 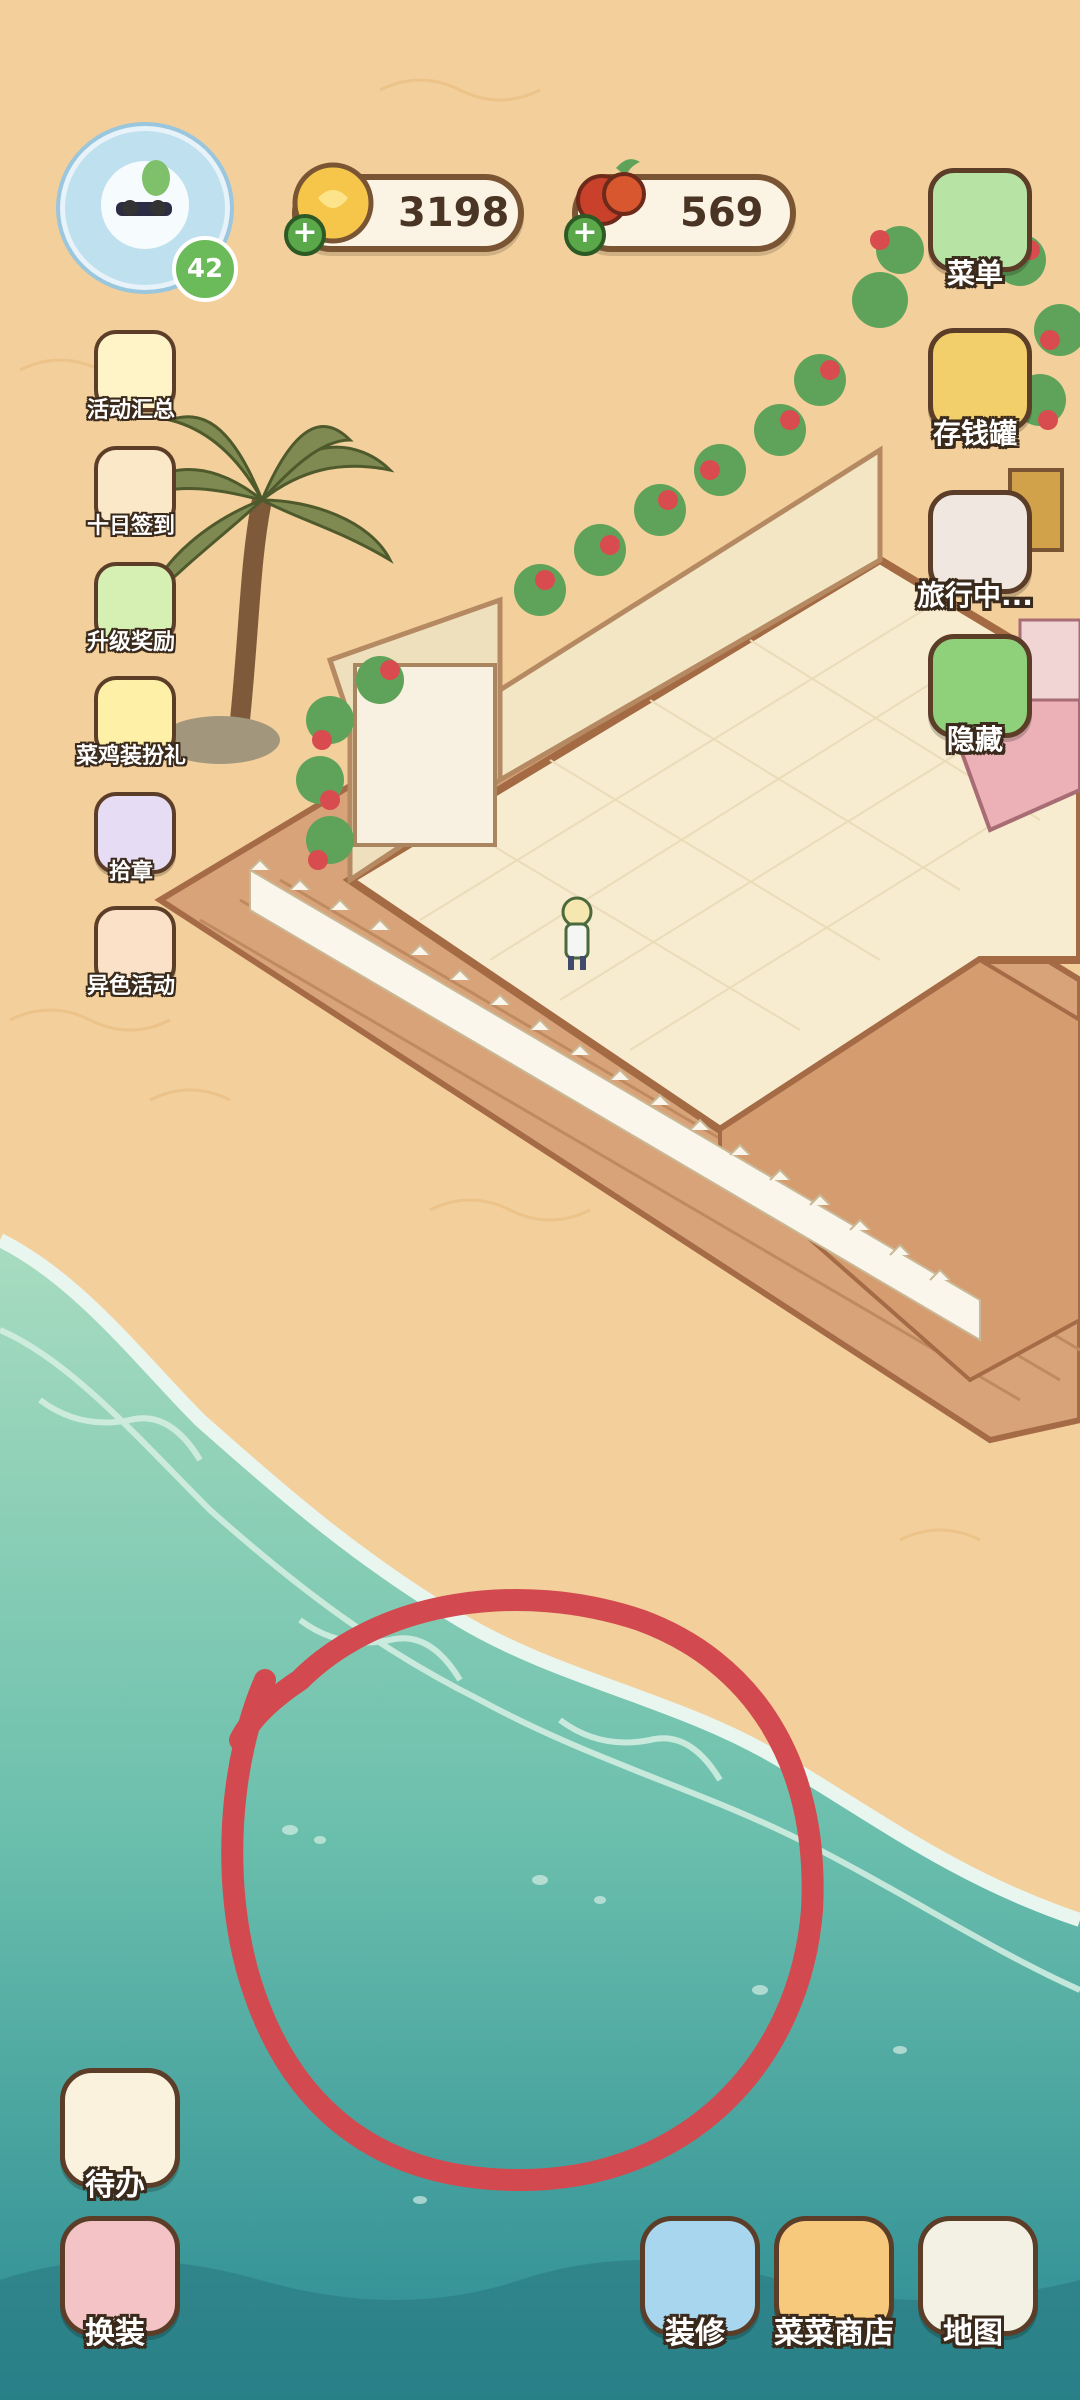 I want to click on piggy-bank-button: 存钱罐, so click(x=975, y=393).